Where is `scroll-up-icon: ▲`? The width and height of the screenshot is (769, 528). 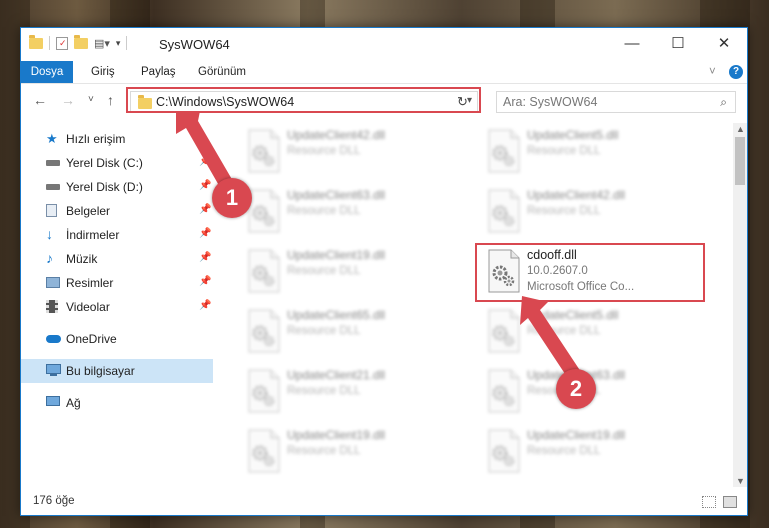
scroll-up-icon: ▲ is located at coordinates (740, 129).